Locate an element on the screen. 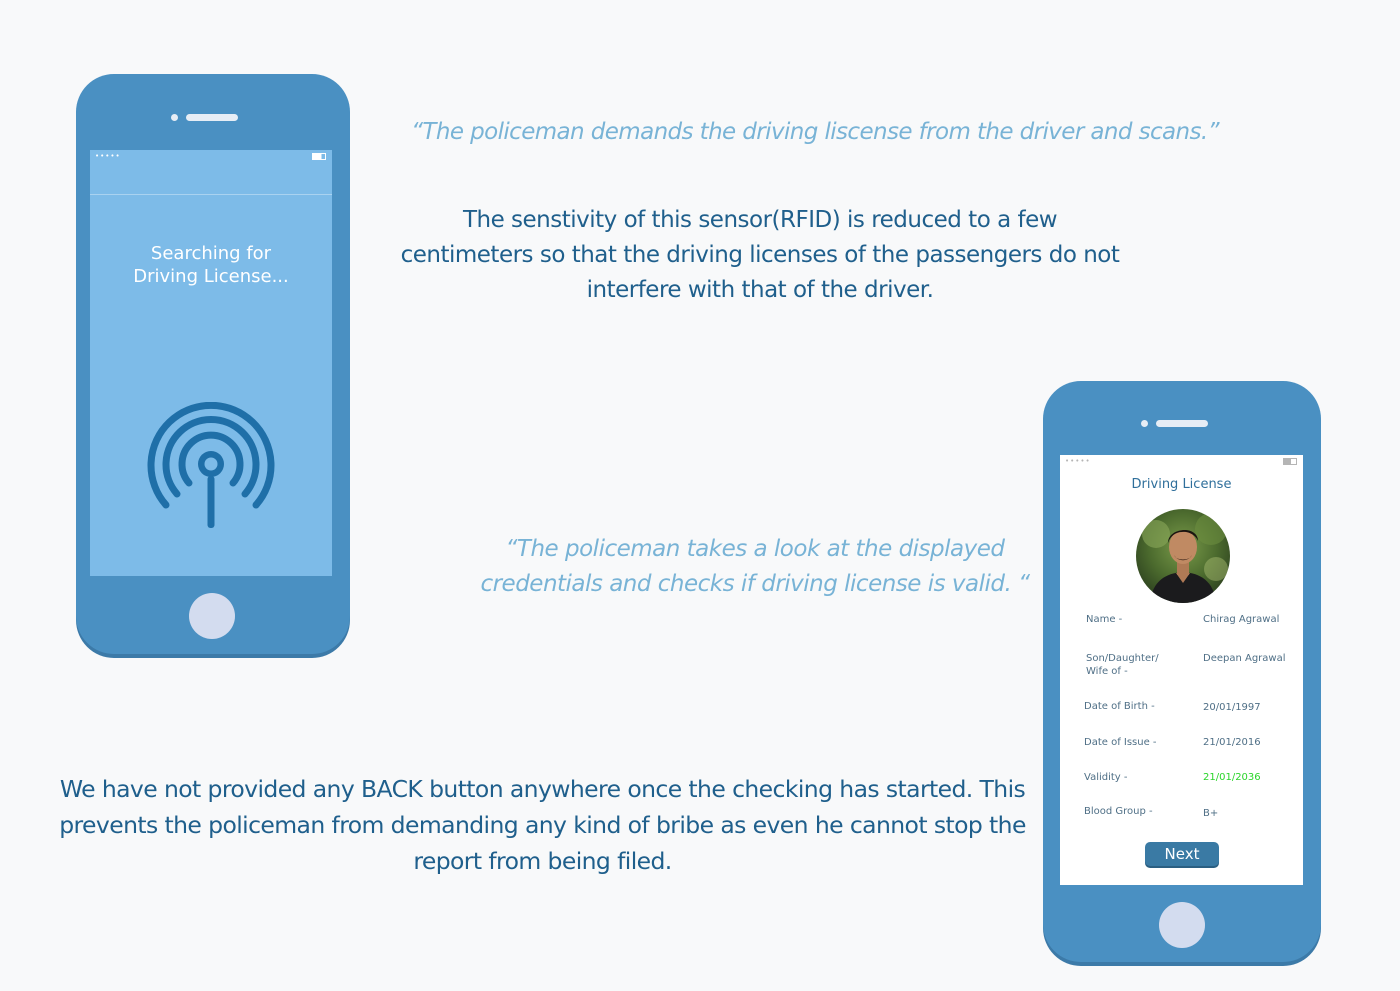 Image resolution: width=1400 pixels, height=991 pixels. profile-photo-icon is located at coordinates (1183, 556).